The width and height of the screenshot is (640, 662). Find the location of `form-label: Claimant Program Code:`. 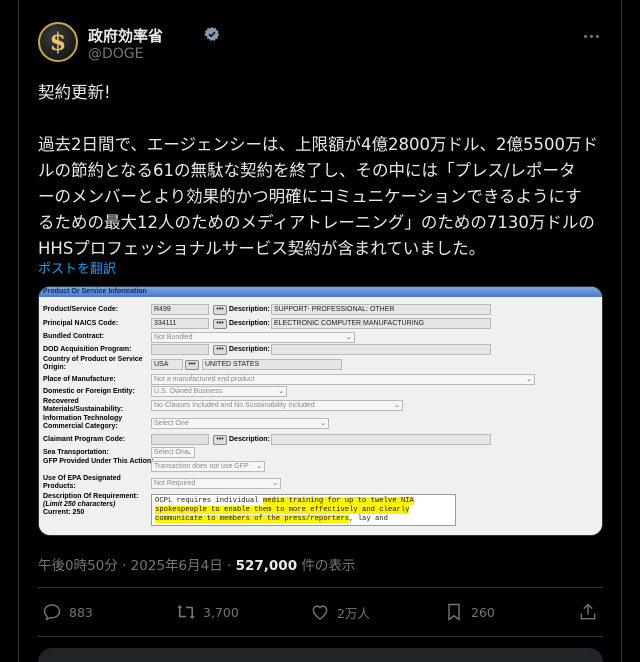

form-label: Claimant Program Code: is located at coordinates (84, 439).